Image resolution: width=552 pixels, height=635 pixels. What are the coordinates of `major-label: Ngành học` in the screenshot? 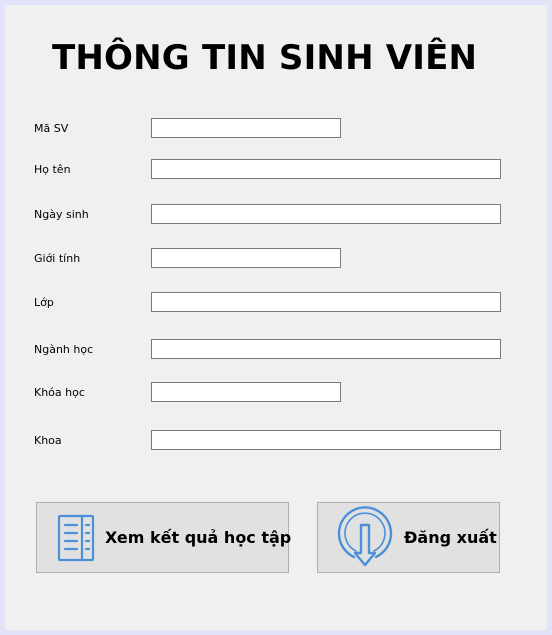 It's located at (64, 349).